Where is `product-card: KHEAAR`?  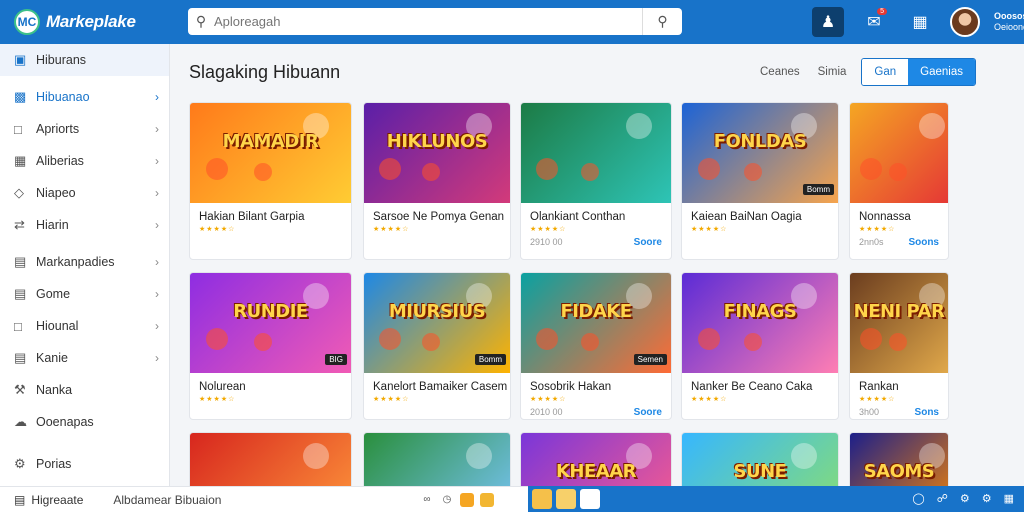 product-card: KHEAAR is located at coordinates (596, 462).